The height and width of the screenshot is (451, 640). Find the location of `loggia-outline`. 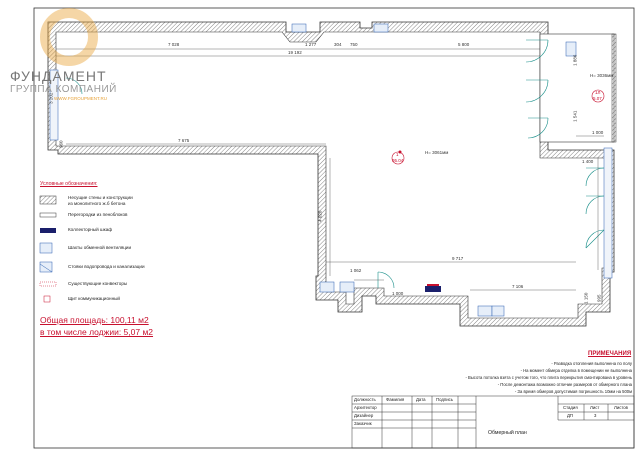

loggia-outline is located at coordinates (577, 88).